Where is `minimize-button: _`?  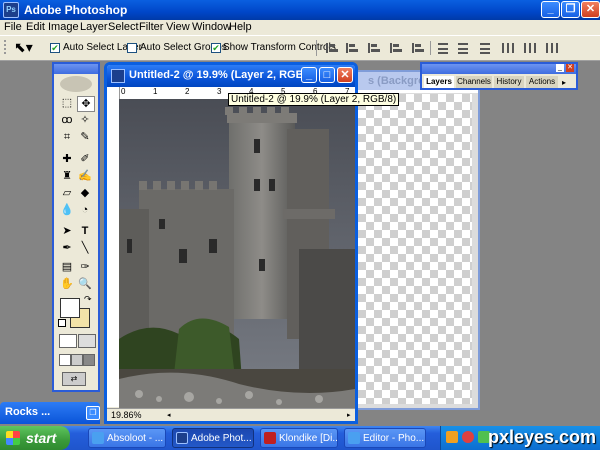
minimize-button: _ is located at coordinates (550, 9).